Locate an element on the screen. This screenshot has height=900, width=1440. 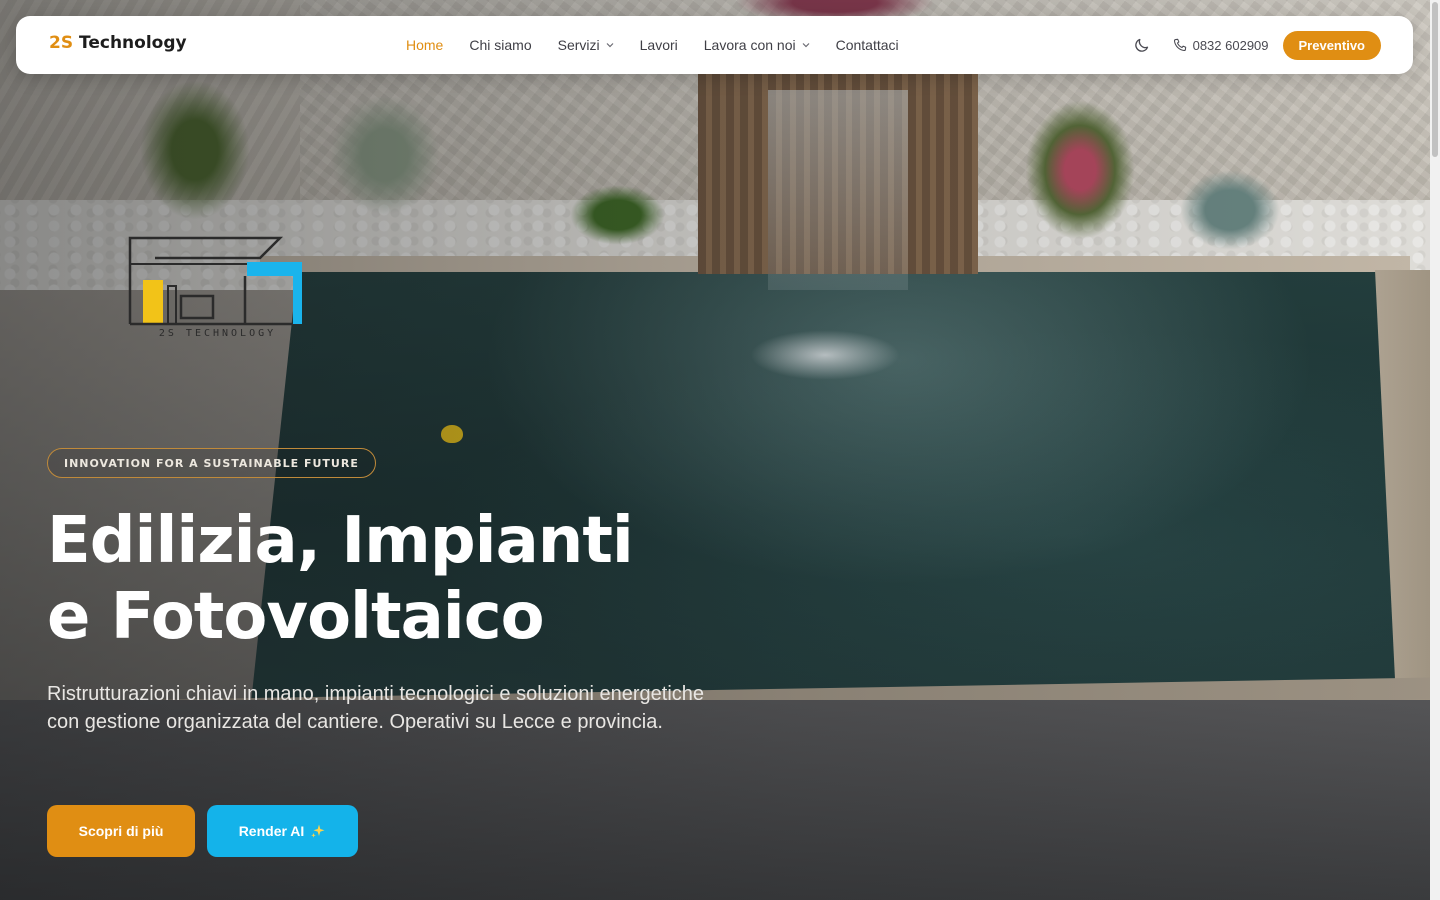
nav-item-lavora-con-noi: Lavora con noi is located at coordinates (757, 45).